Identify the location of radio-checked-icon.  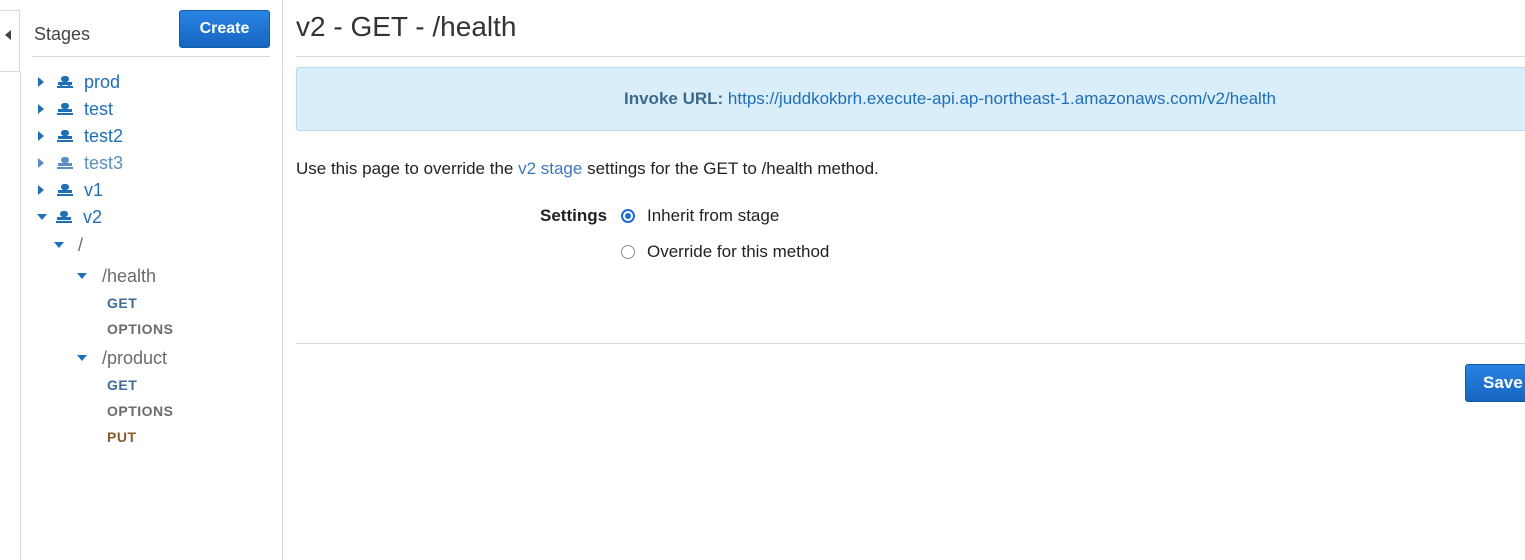
(628, 216).